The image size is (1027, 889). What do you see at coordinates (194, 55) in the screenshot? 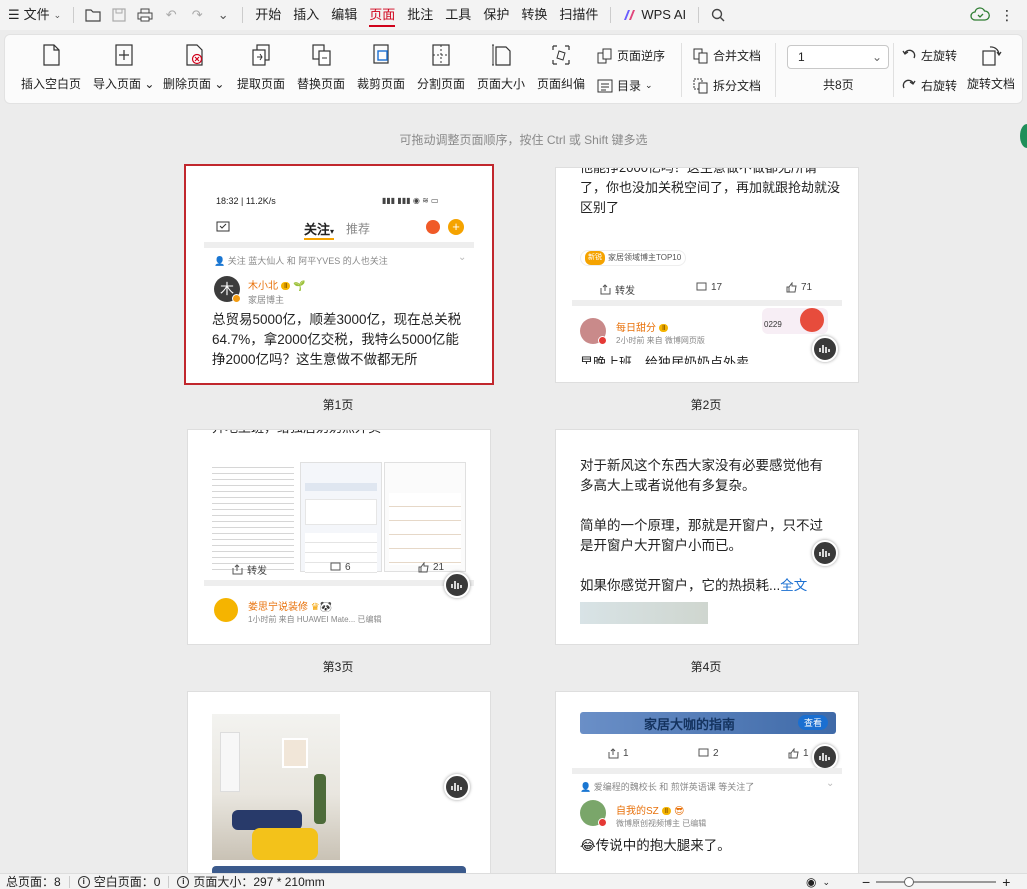
I see `delete-page-icon` at bounding box center [194, 55].